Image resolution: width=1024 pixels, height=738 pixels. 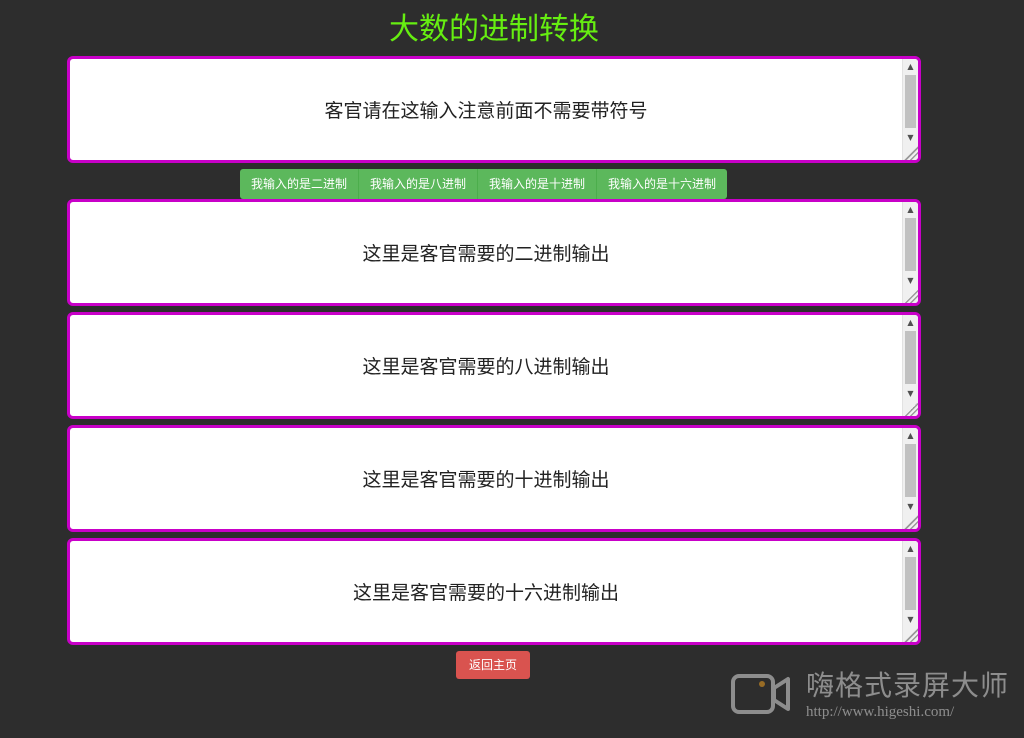 I want to click on base-button-group: 我输入的是二进制 我输入的是八进制 我输入的是十进制 我输入的是十六进制, so click(x=484, y=184).